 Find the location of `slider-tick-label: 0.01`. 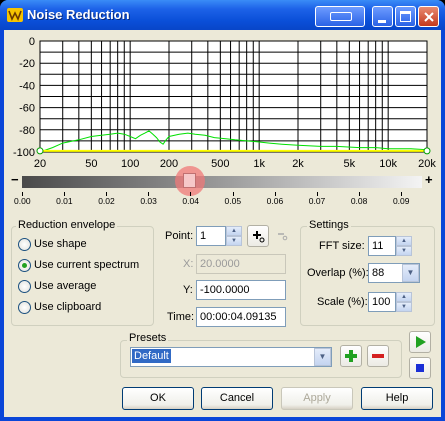

slider-tick-label: 0.01 is located at coordinates (64, 201).